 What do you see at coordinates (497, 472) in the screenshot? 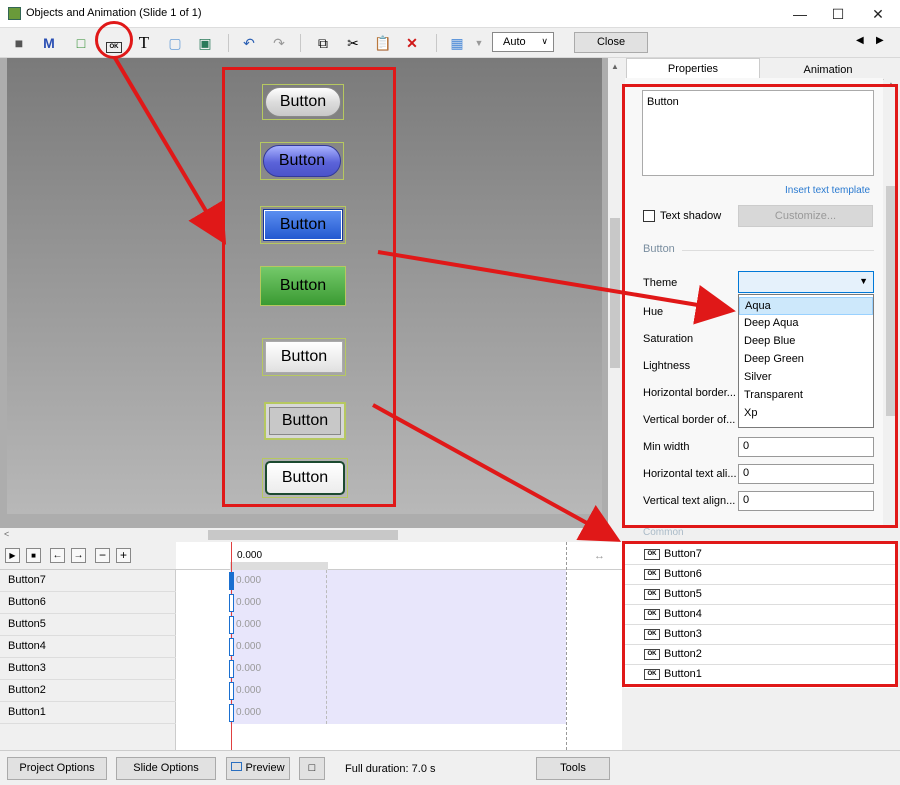
I see `arrow-canvas-to-object-list` at bounding box center [497, 472].